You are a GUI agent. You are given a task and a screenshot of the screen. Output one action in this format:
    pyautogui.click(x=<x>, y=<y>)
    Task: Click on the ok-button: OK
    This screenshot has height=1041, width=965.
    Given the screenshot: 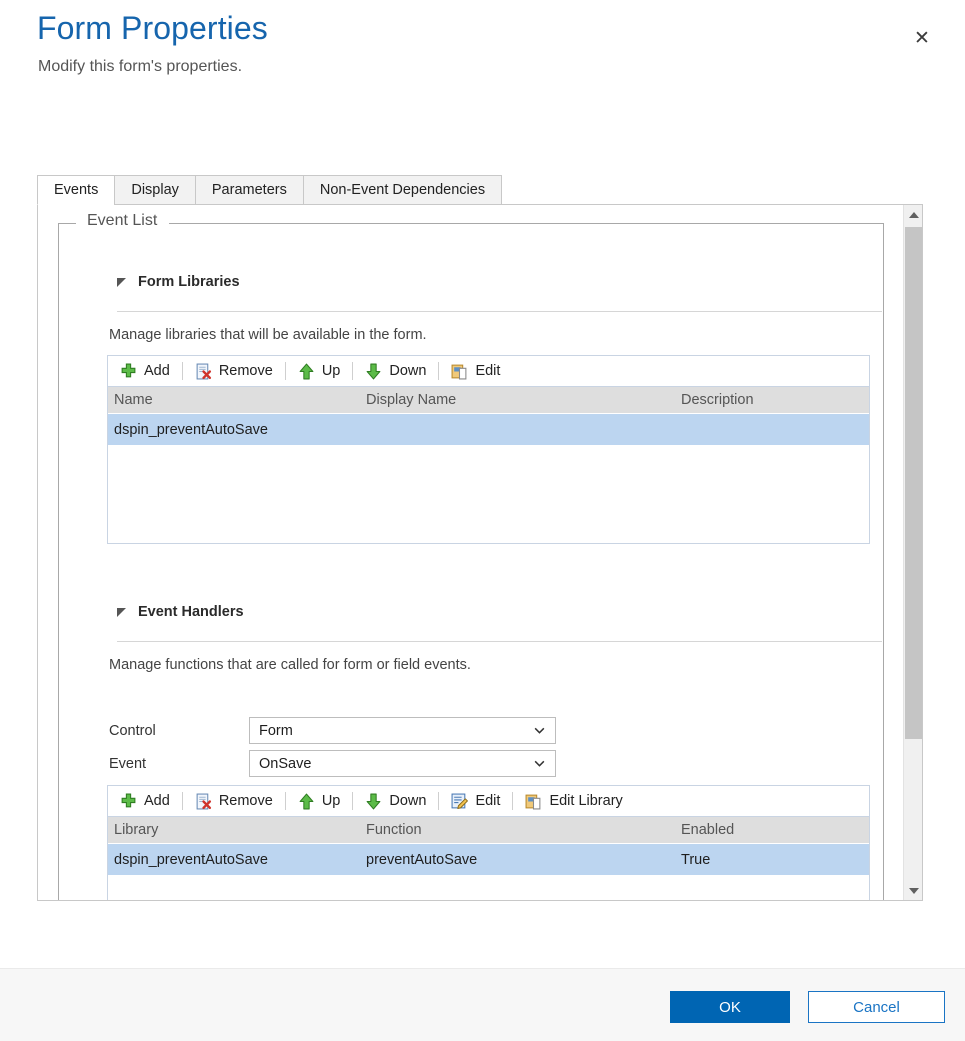 What is the action you would take?
    pyautogui.click(x=730, y=1007)
    